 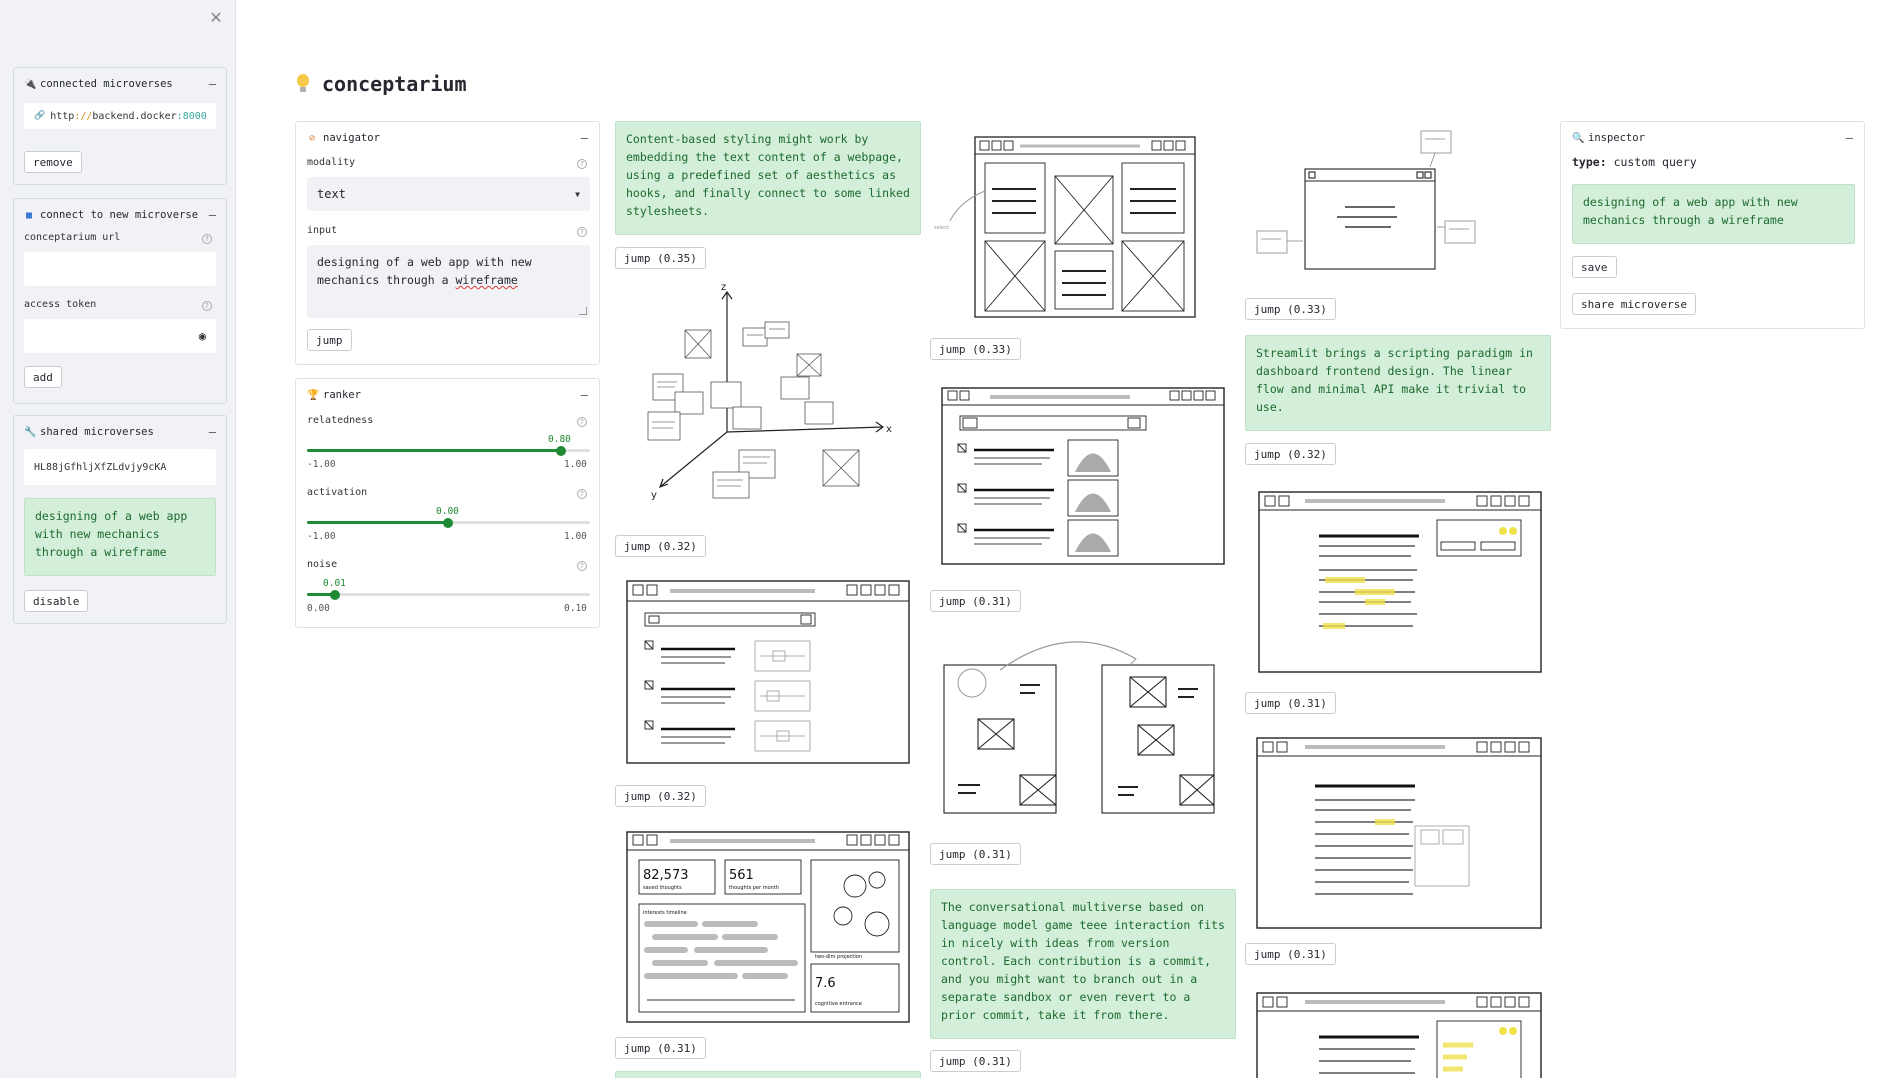 I want to click on type-value: custom query, so click(x=1655, y=162).